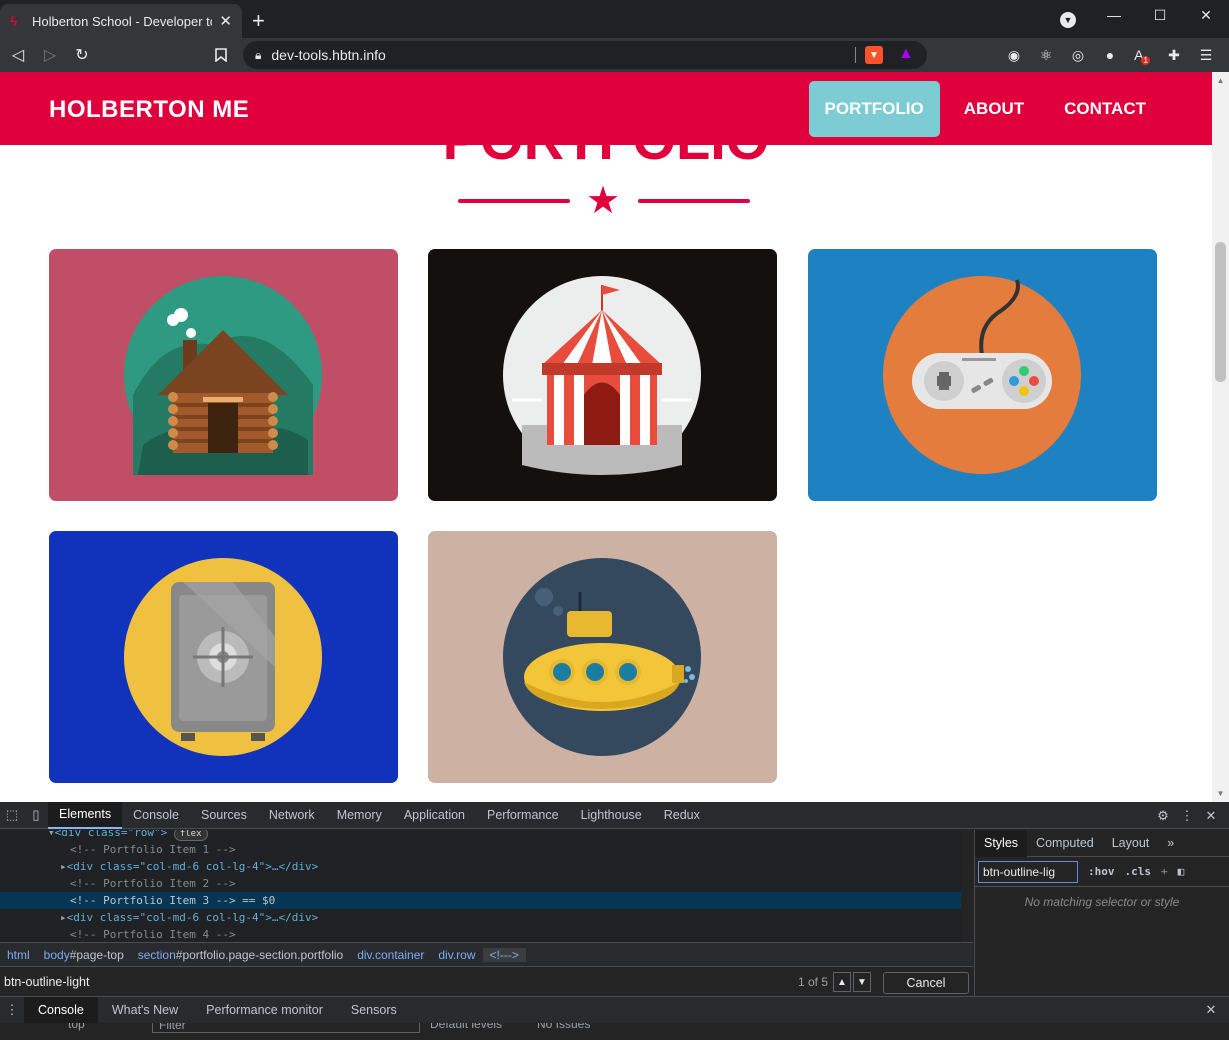  What do you see at coordinates (14, 21) in the screenshot?
I see `holberton-favicon-icon: ϟ` at bounding box center [14, 21].